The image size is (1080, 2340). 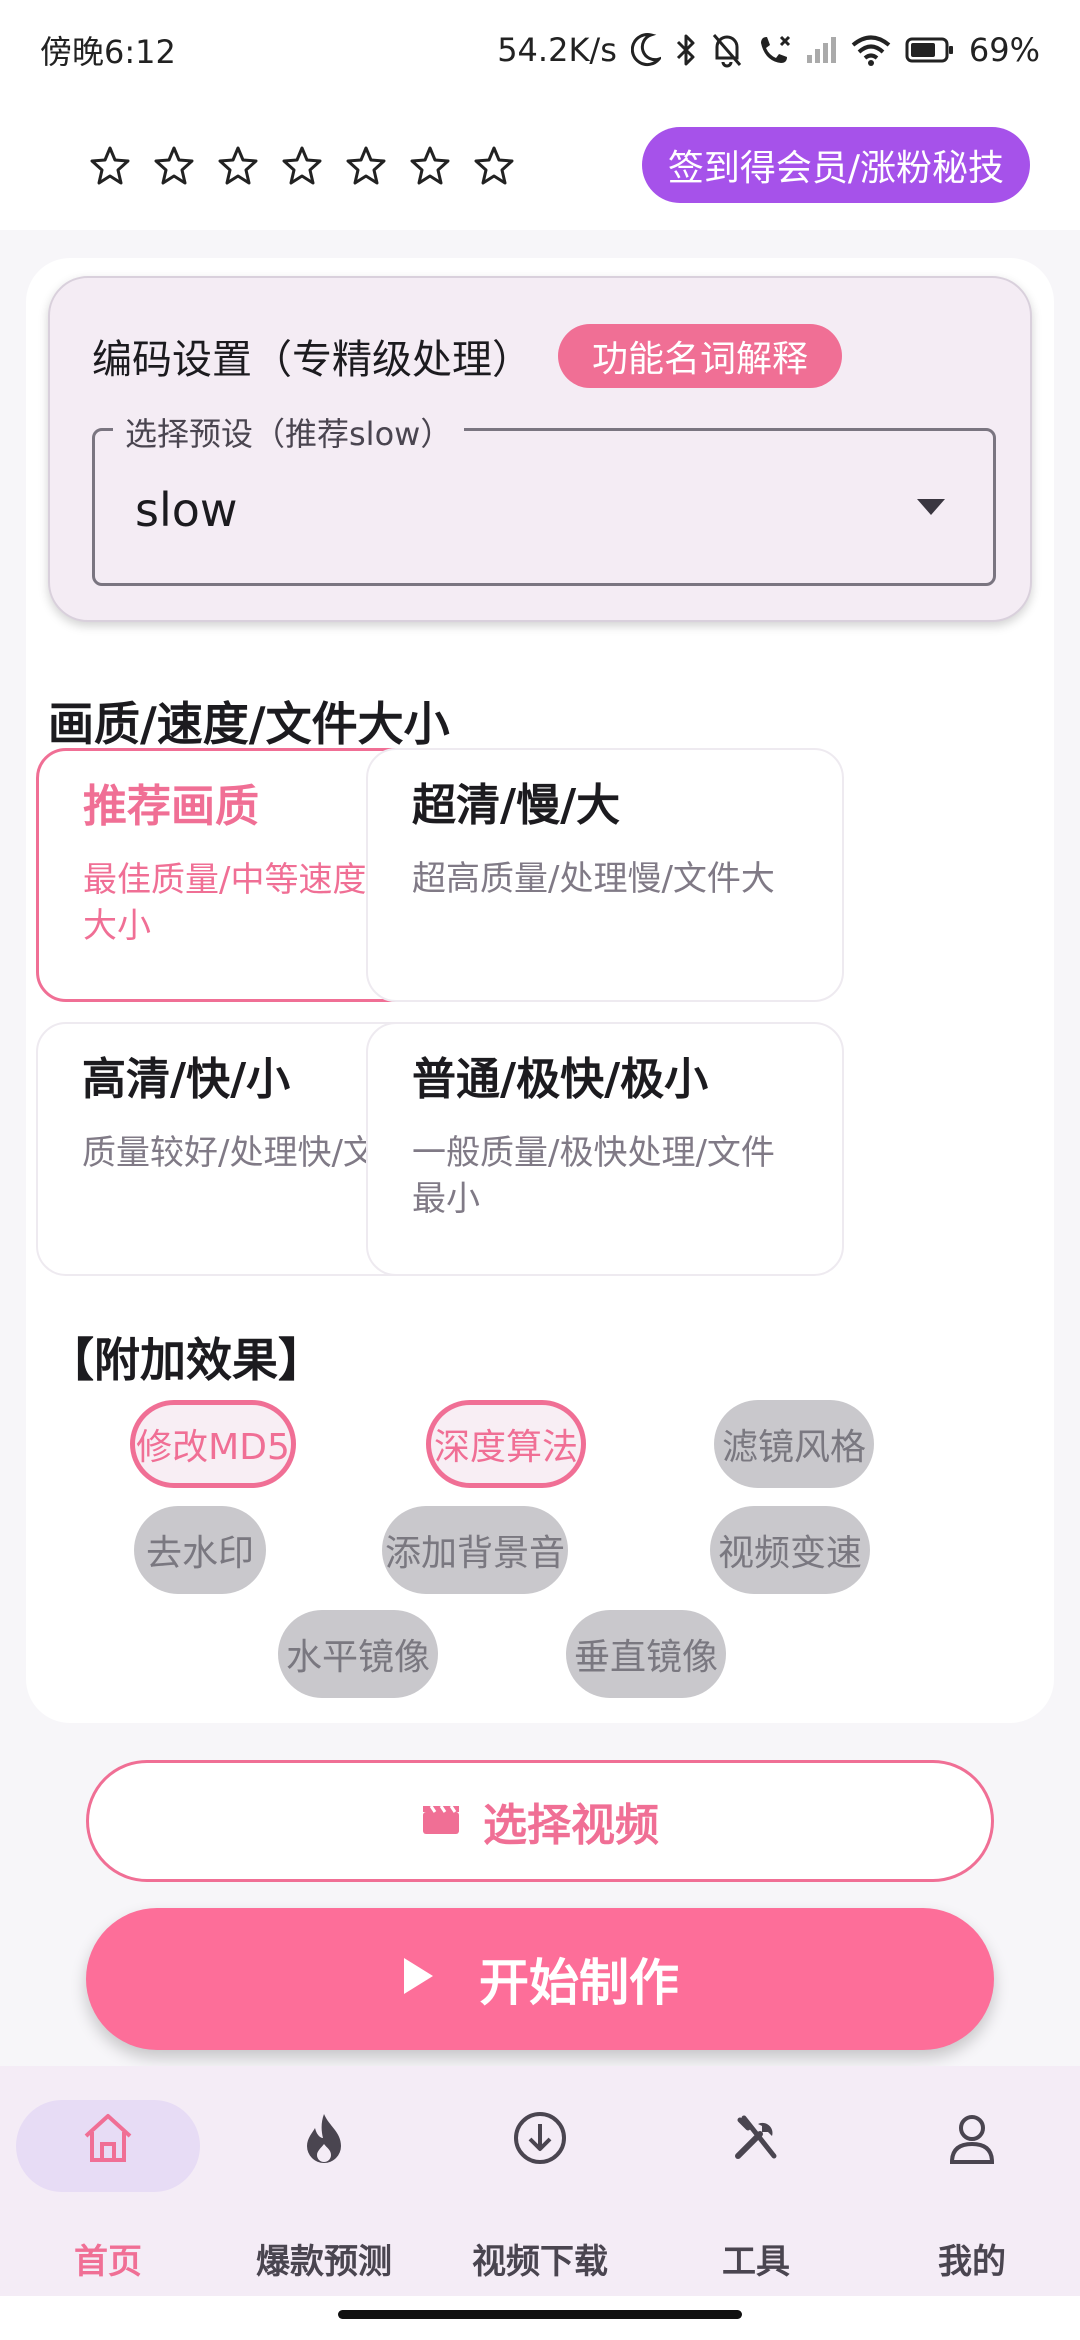 What do you see at coordinates (213, 1444) in the screenshot?
I see `effect-chip-md5: 修改MD5` at bounding box center [213, 1444].